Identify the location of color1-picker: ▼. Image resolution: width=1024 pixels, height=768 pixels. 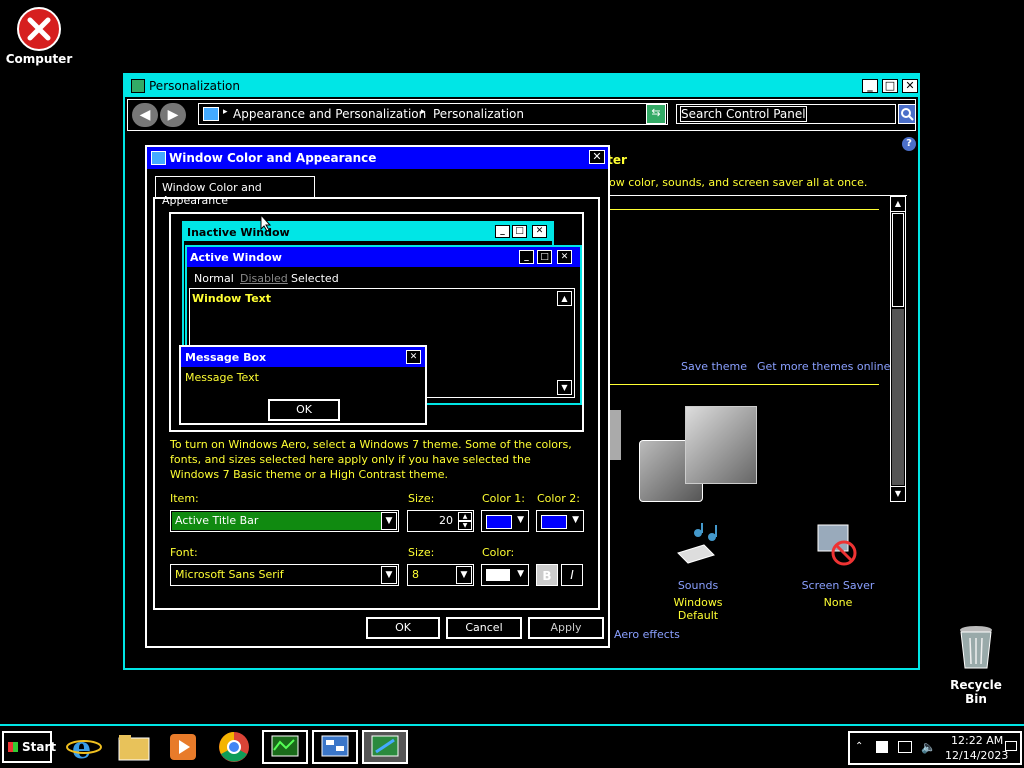
(505, 521).